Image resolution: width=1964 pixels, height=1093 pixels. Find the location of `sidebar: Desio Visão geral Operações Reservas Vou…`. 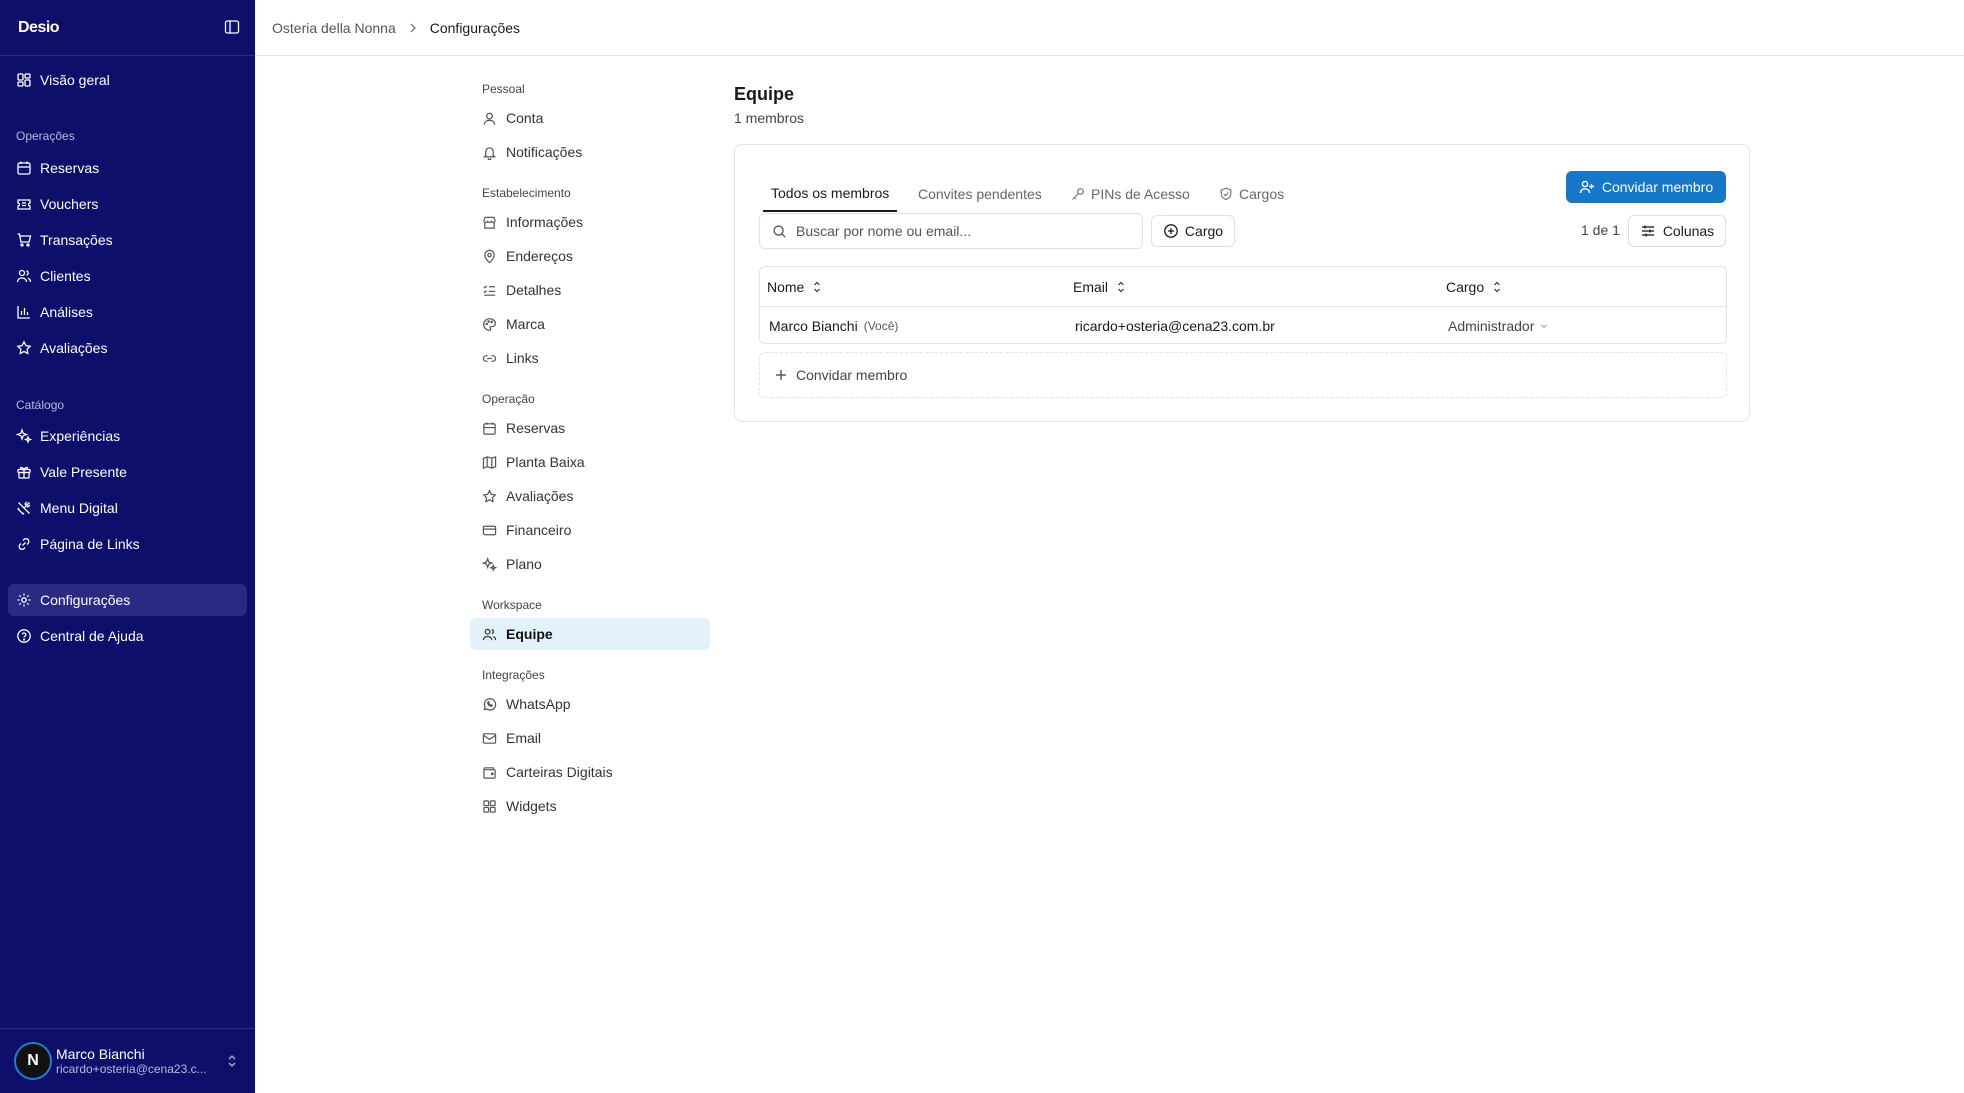

sidebar: Desio Visão geral Operações Reservas Vou… is located at coordinates (127, 546).